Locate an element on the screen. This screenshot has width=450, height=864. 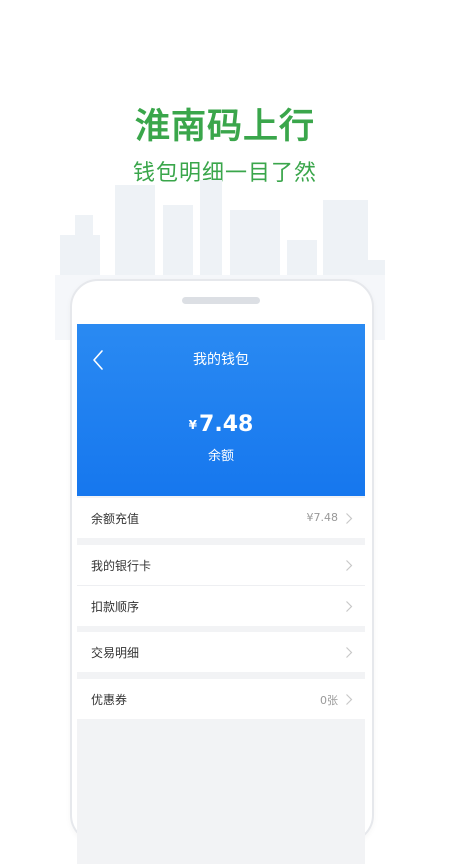
coupons-count: 0张 is located at coordinates (329, 700).